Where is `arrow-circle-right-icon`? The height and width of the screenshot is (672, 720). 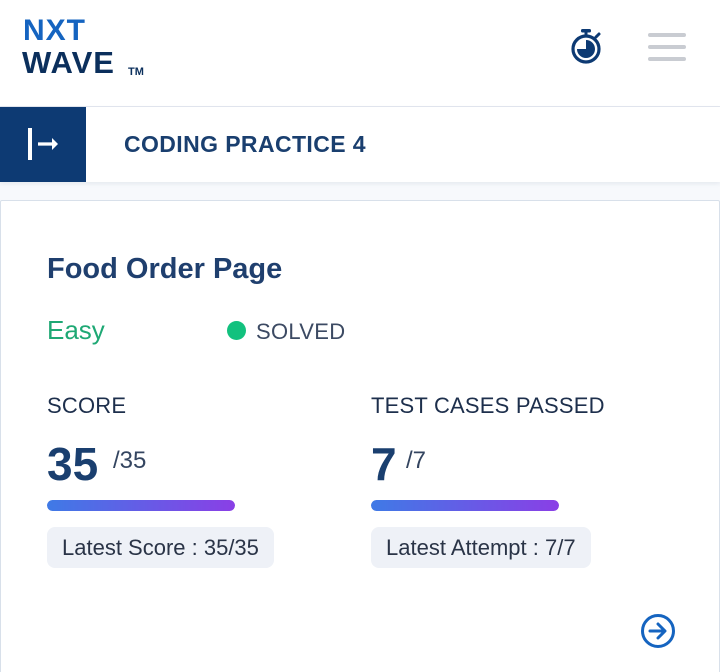
arrow-circle-right-icon is located at coordinates (658, 631).